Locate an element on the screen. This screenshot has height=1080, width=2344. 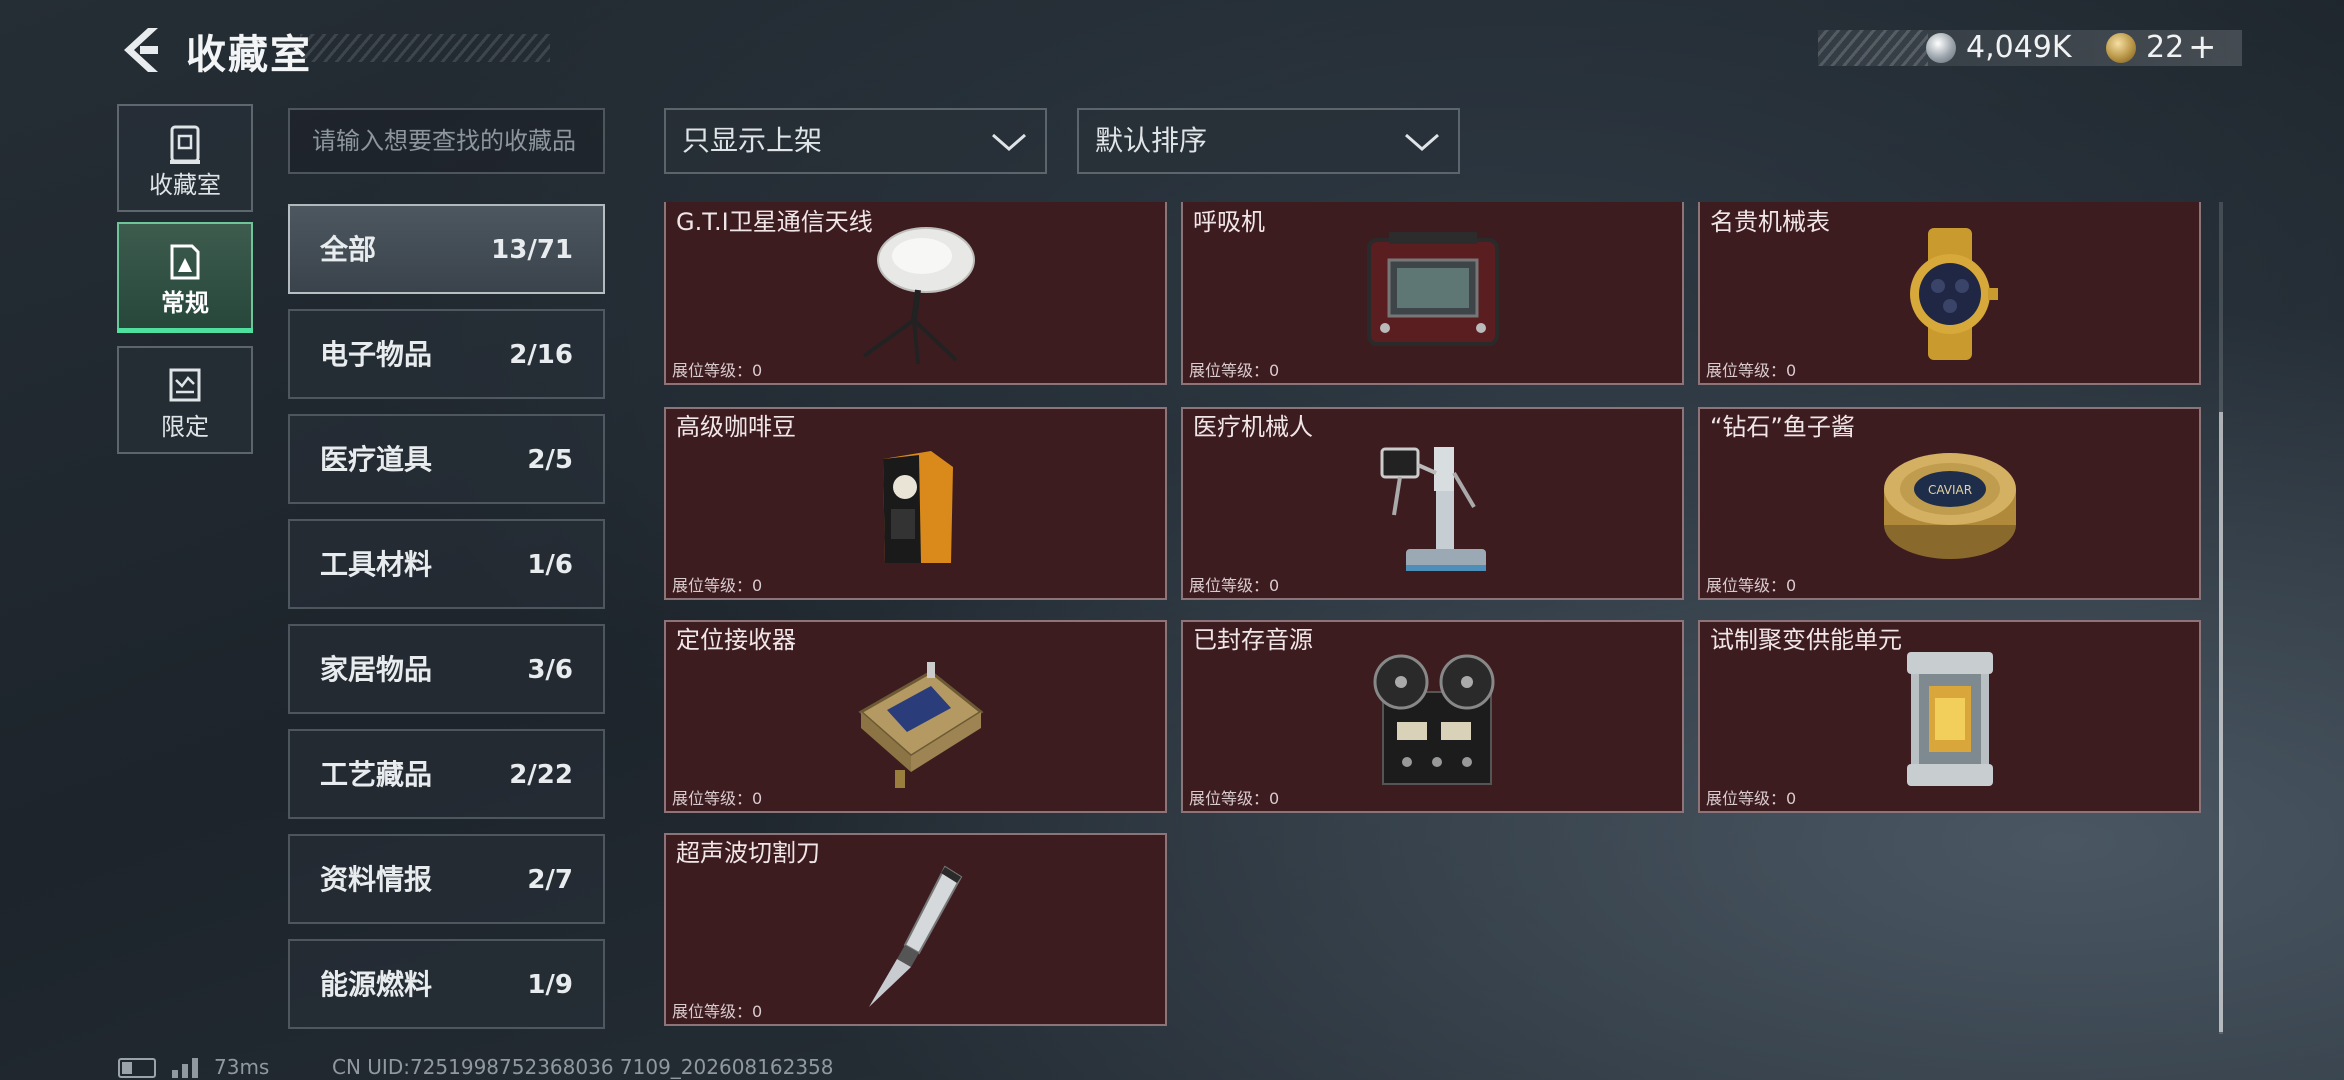
currency-decoration is located at coordinates (1873, 48).